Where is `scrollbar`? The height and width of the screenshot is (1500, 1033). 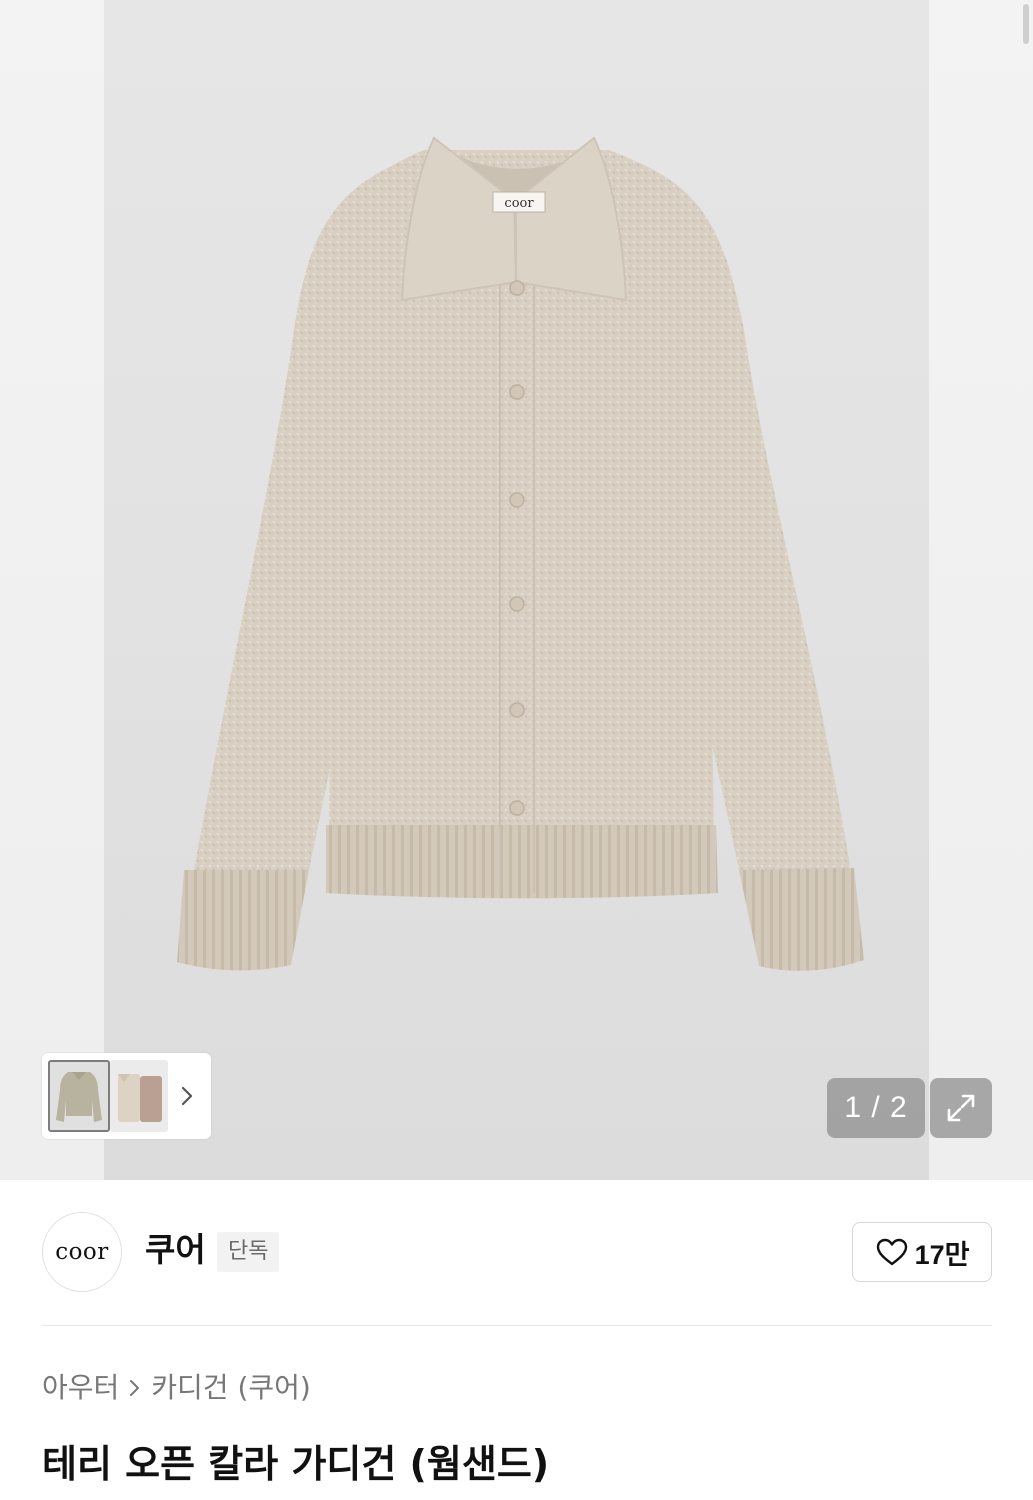 scrollbar is located at coordinates (1026, 24).